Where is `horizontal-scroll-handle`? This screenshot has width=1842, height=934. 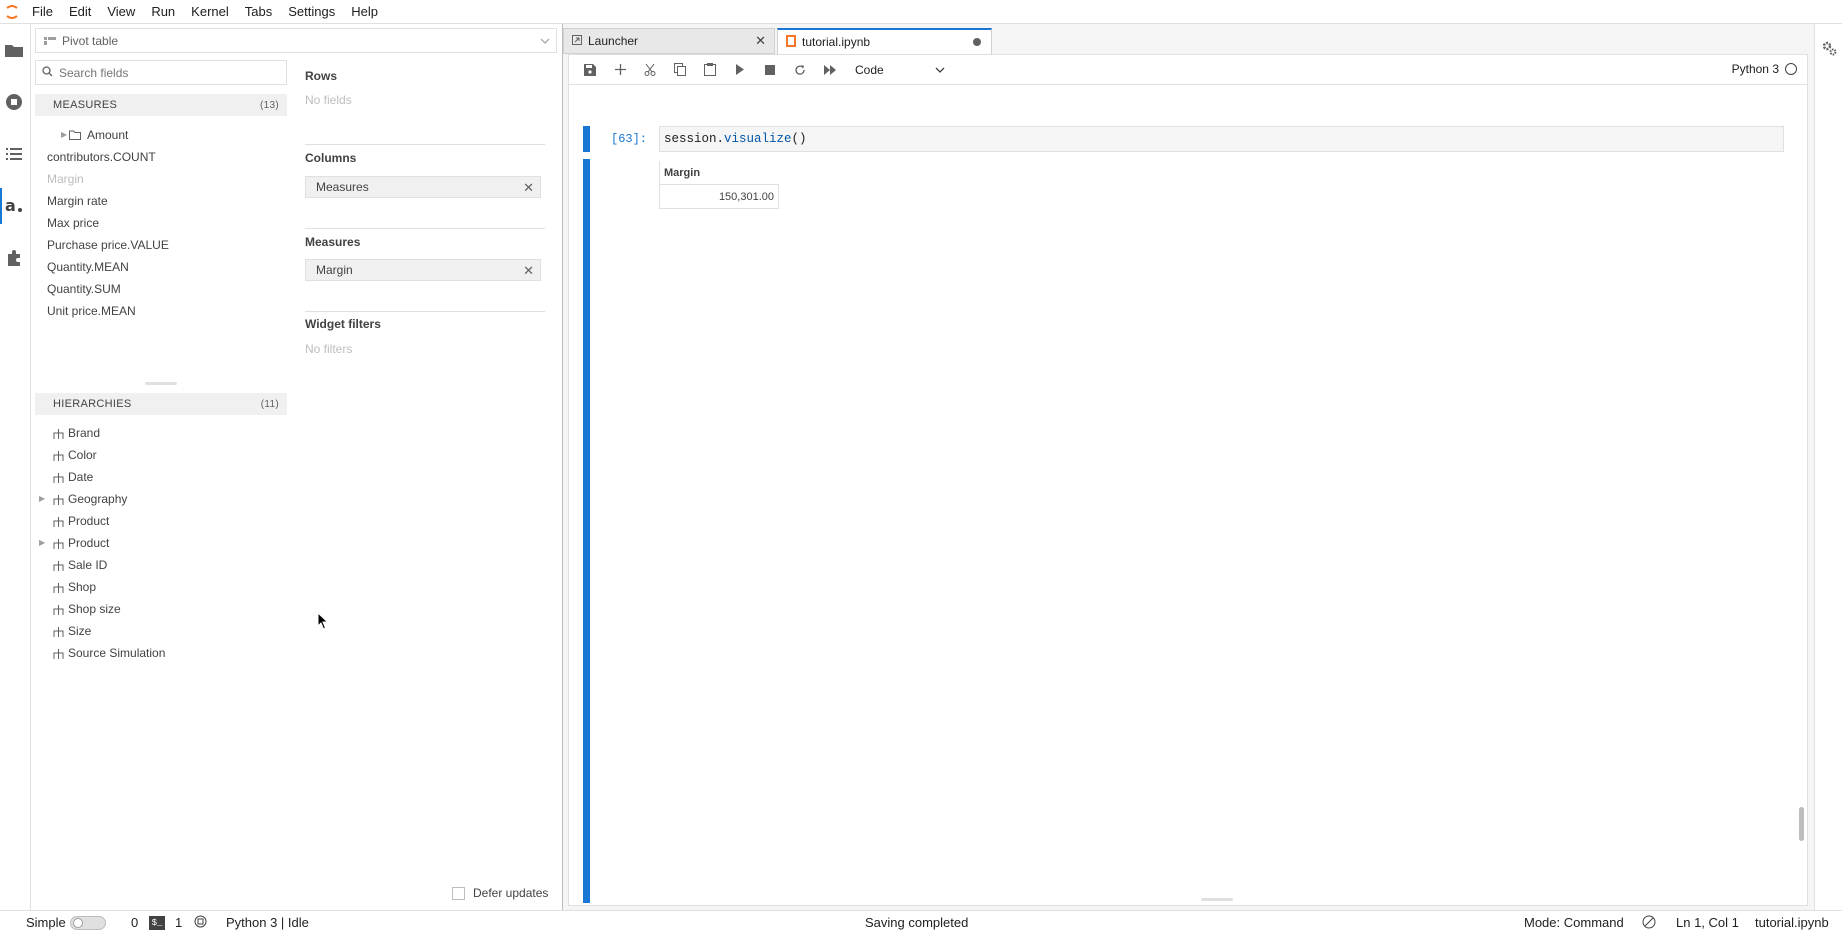
horizontal-scroll-handle is located at coordinates (1217, 899).